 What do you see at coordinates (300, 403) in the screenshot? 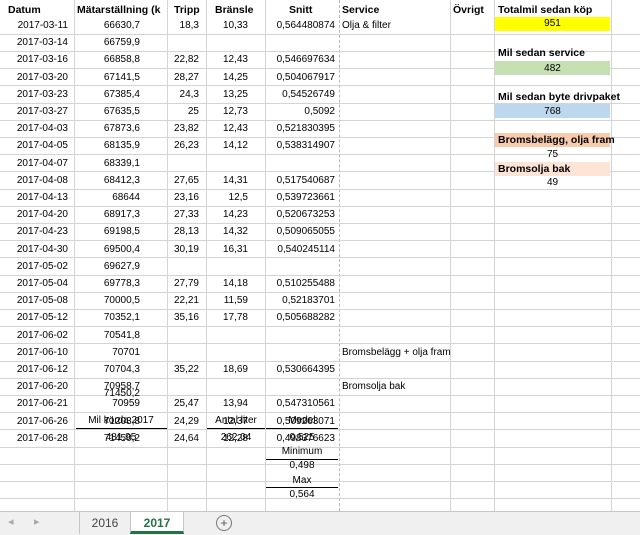
I see `snitt-cell: 0,547310561` at bounding box center [300, 403].